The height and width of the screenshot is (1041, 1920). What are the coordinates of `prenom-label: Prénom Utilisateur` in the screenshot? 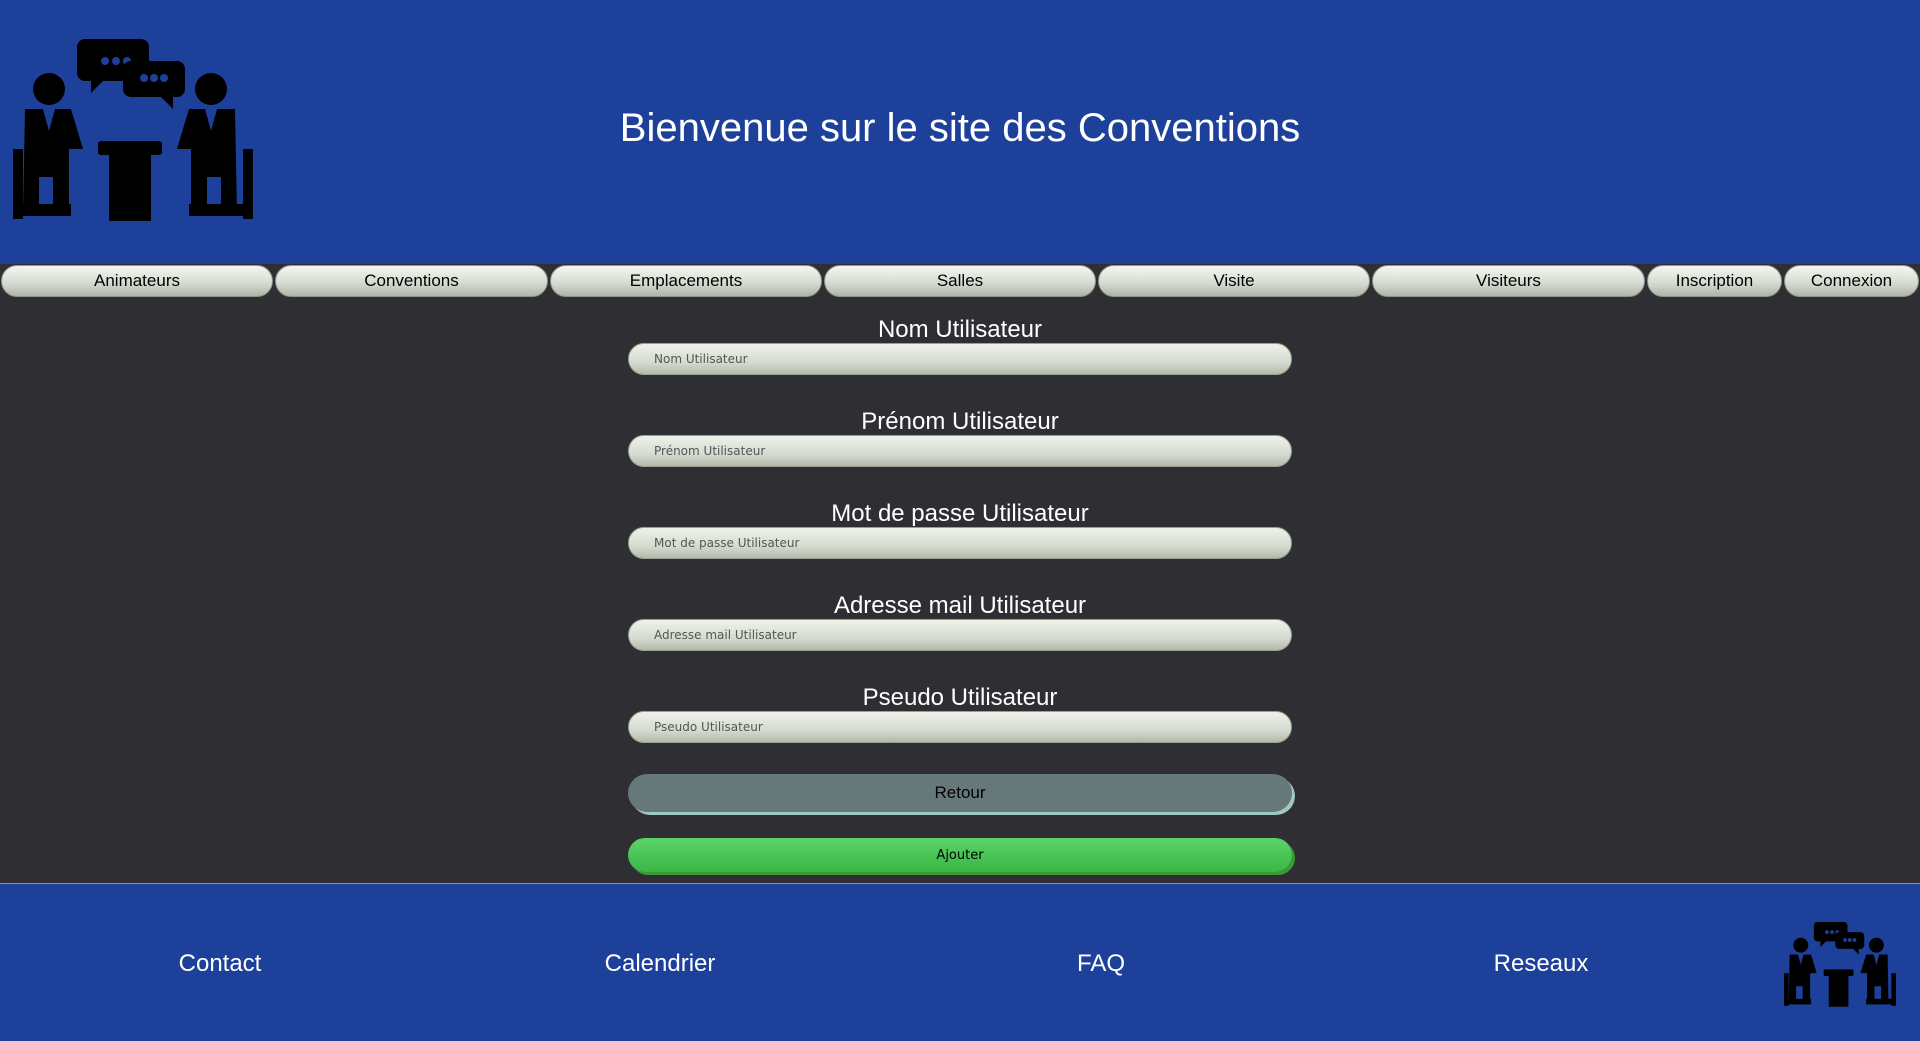 It's located at (960, 421).